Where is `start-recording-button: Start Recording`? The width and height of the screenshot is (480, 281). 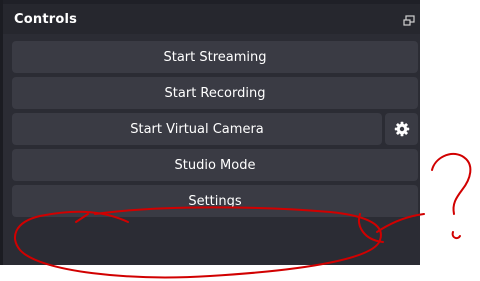 start-recording-button: Start Recording is located at coordinates (215, 93).